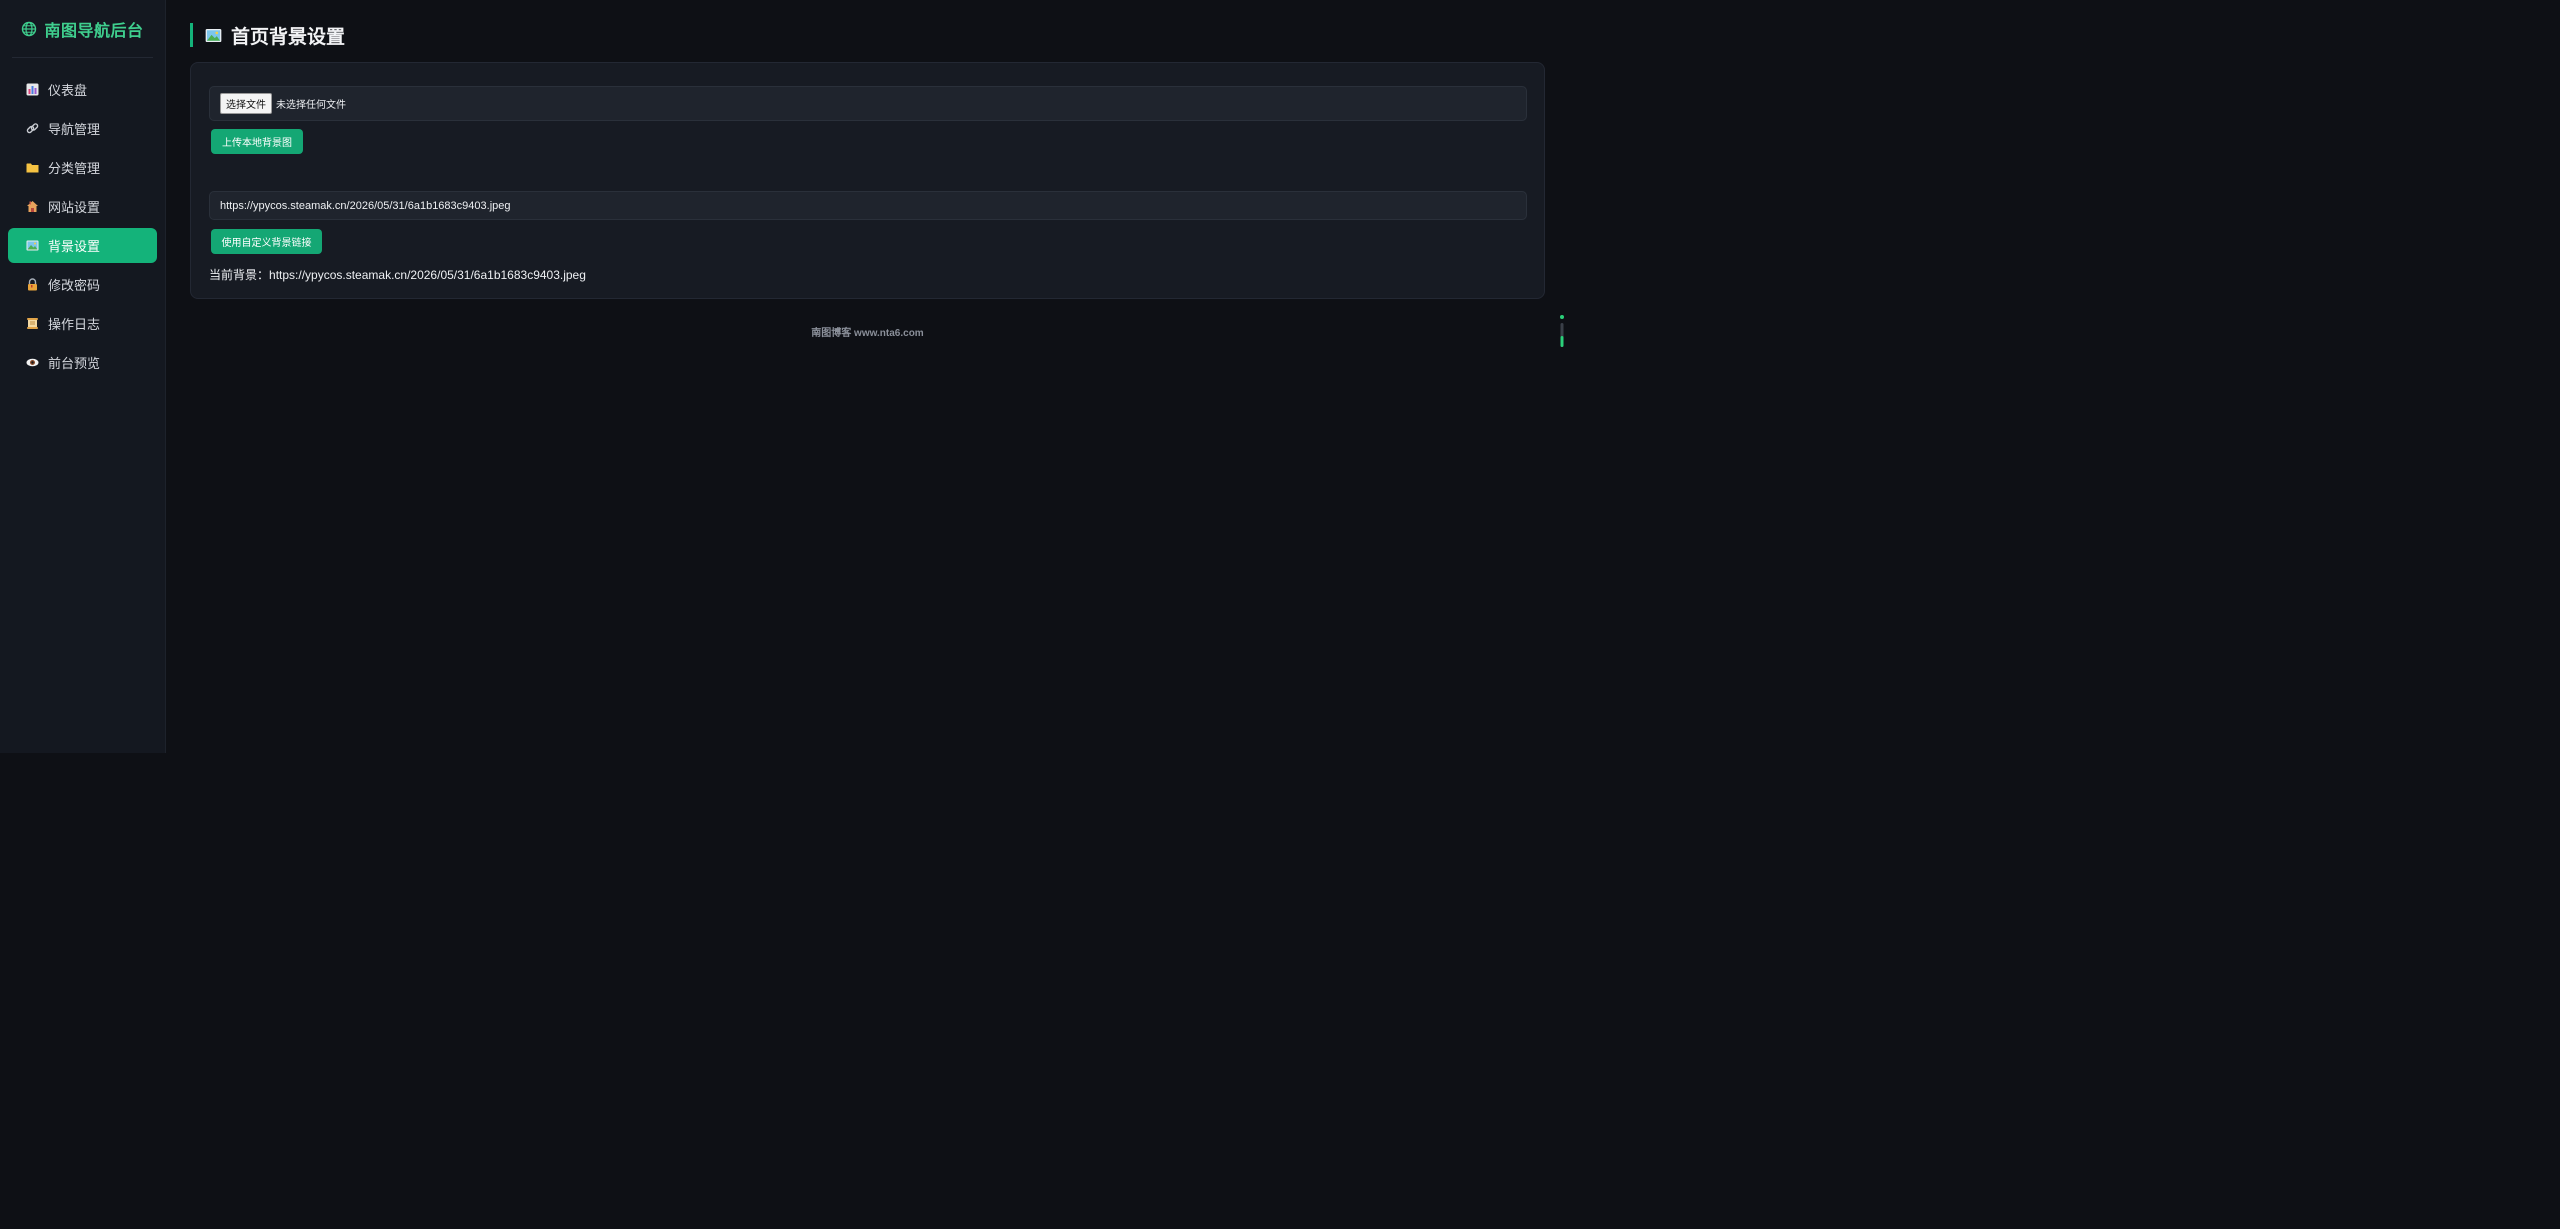 This screenshot has height=1229, width=2560. What do you see at coordinates (257, 141) in the screenshot?
I see `upload-local-background-button: 上传本地背景图` at bounding box center [257, 141].